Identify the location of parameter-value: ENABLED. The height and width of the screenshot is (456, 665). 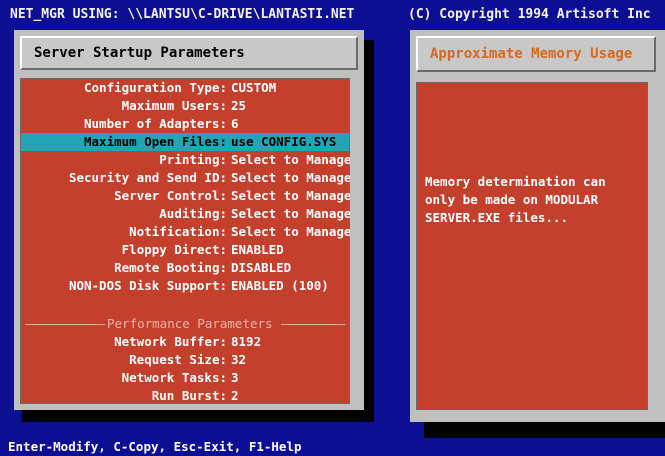
(257, 249).